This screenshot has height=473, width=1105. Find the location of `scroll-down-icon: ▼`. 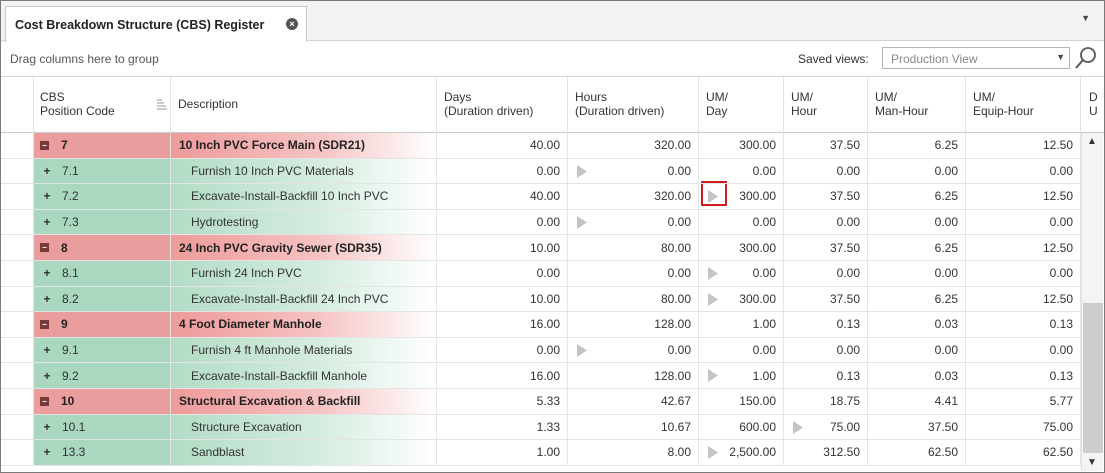

scroll-down-icon: ▼ is located at coordinates (1092, 462).